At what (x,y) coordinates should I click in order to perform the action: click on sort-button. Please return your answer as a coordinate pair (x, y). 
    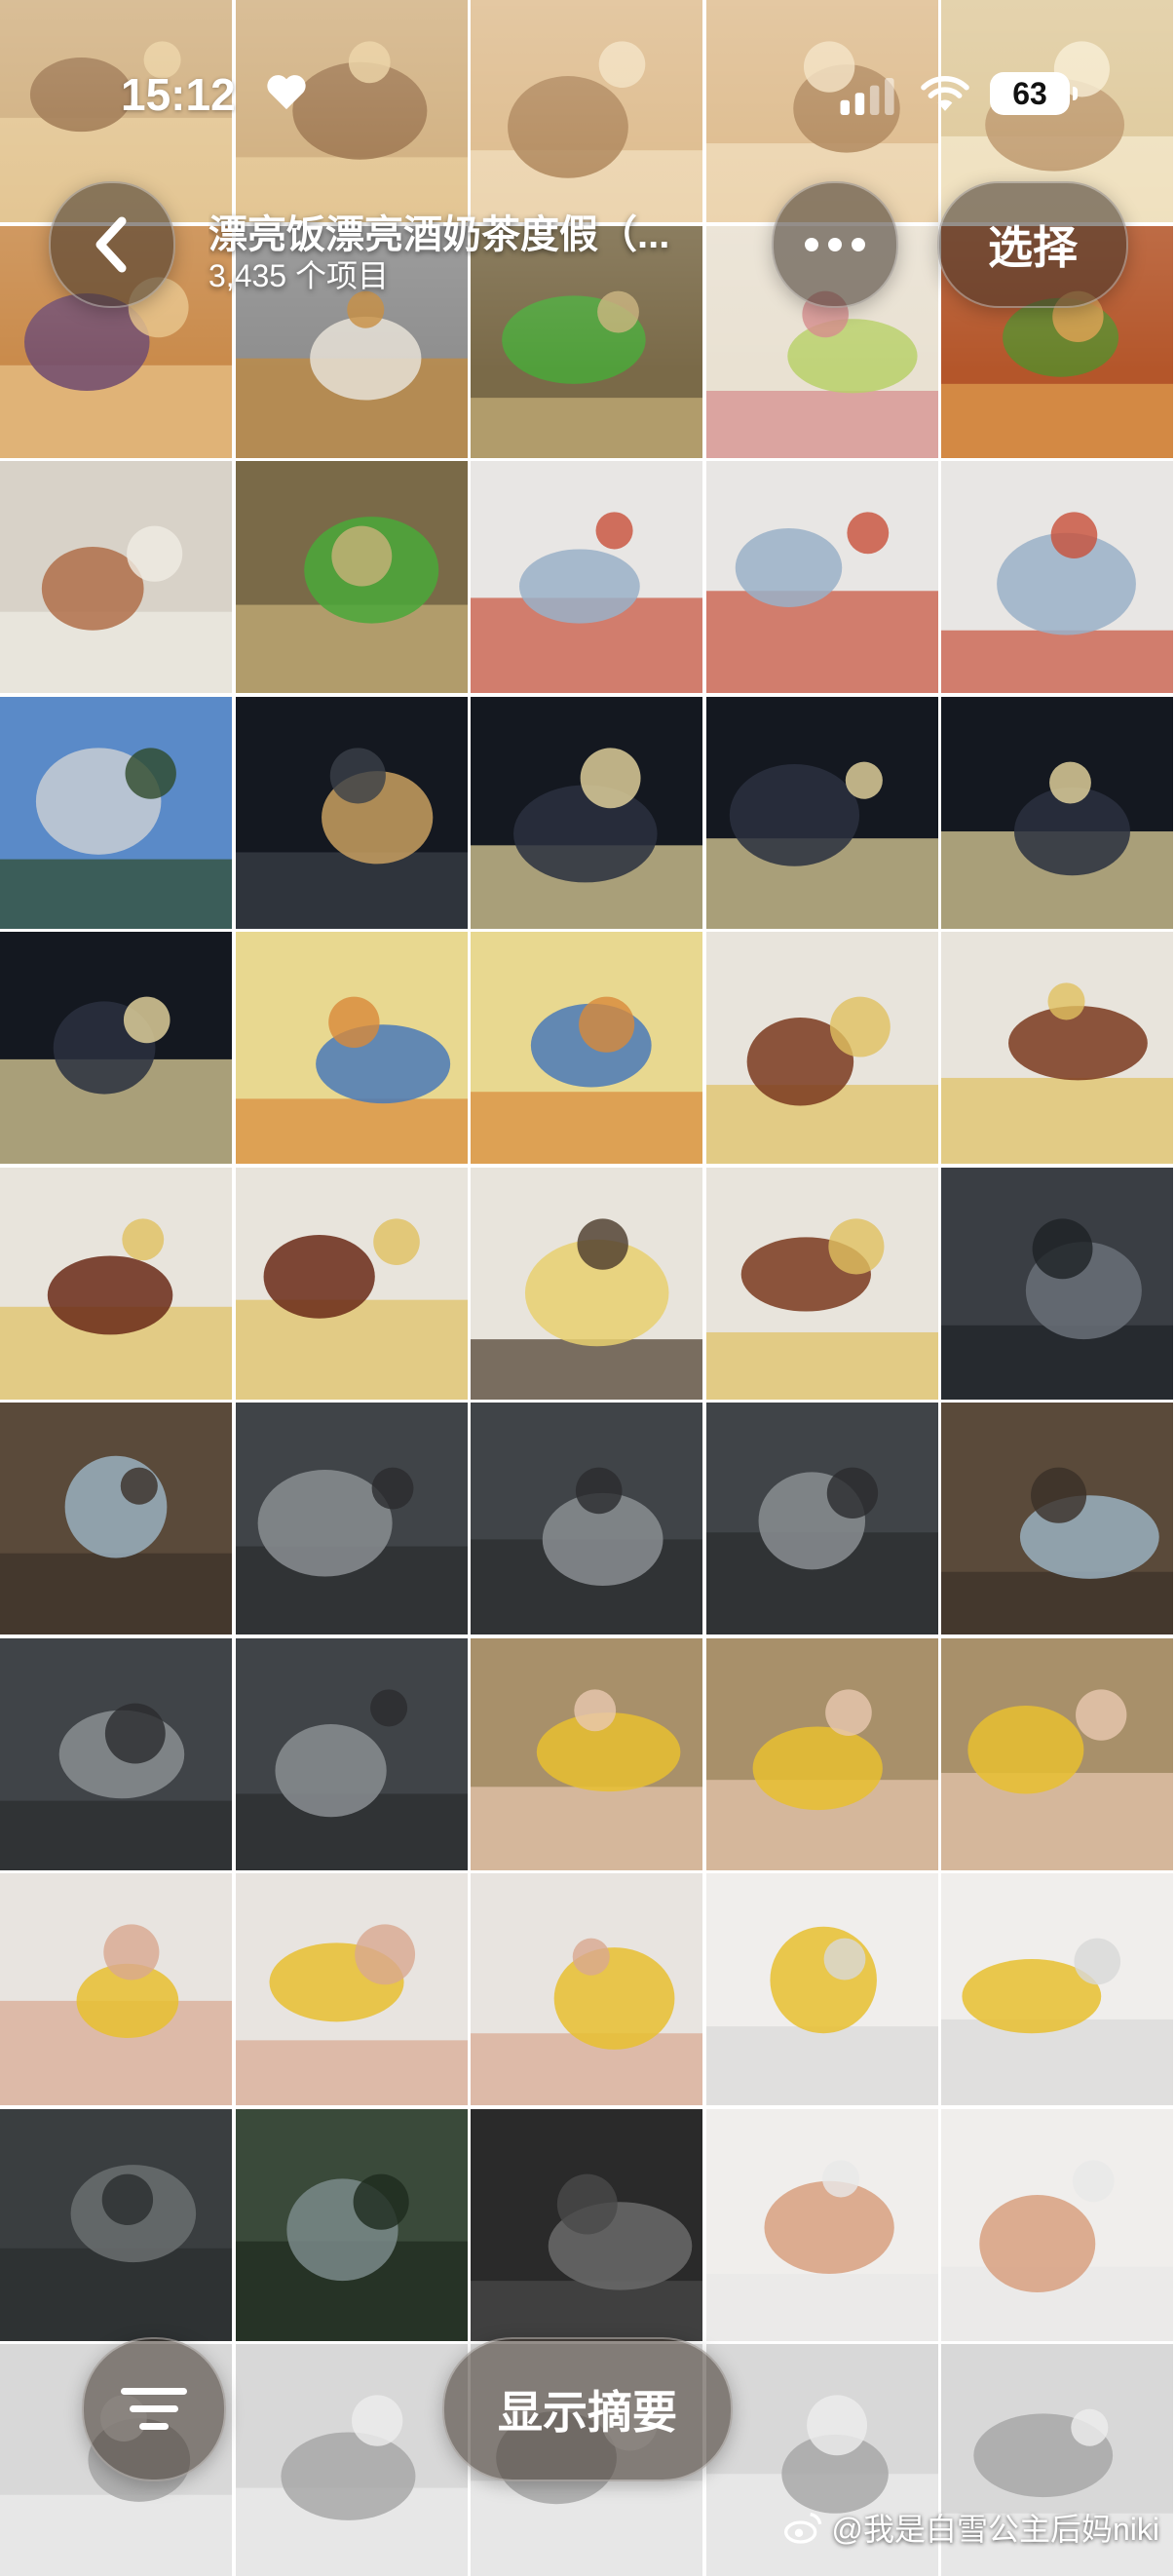
    Looking at the image, I should click on (154, 2409).